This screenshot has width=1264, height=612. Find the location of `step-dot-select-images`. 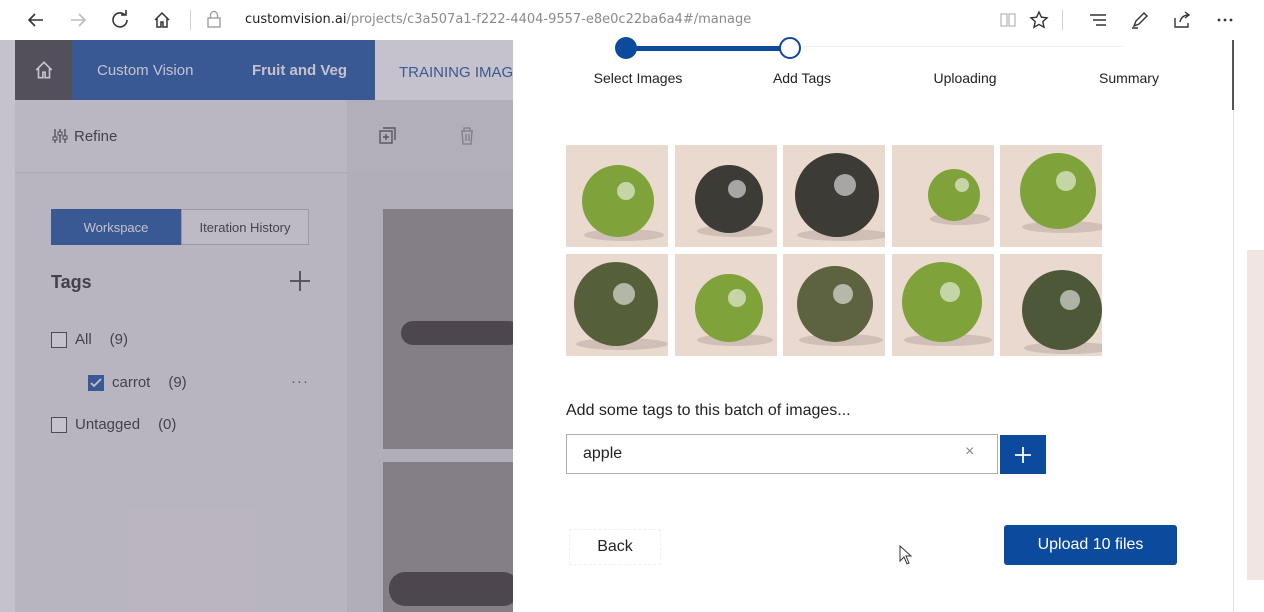

step-dot-select-images is located at coordinates (626, 48).